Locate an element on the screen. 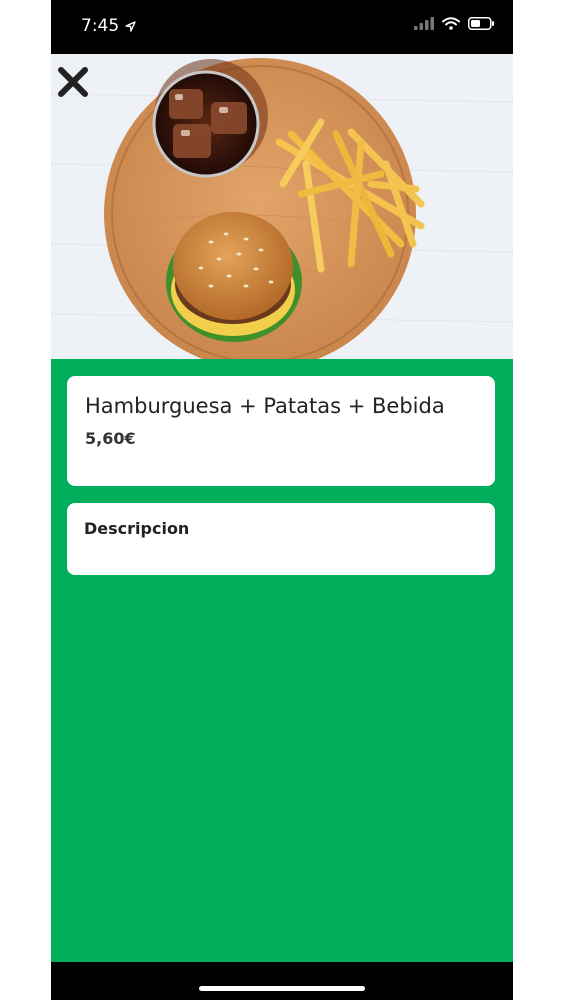  description-heading: Descripcion is located at coordinates (137, 528).